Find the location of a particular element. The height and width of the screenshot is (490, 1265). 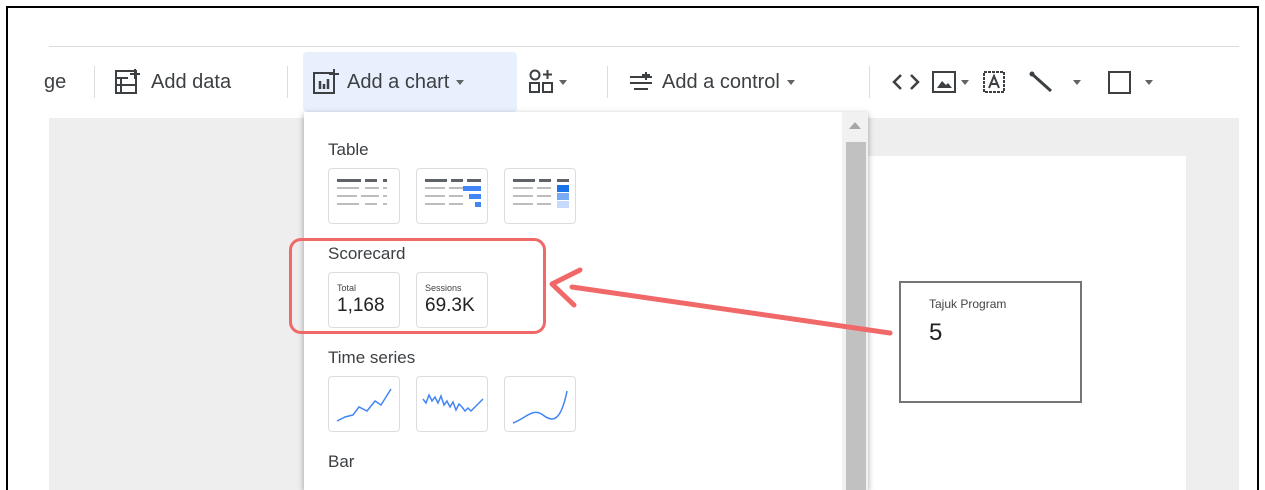

heatmap-table-icon is located at coordinates (541, 193).